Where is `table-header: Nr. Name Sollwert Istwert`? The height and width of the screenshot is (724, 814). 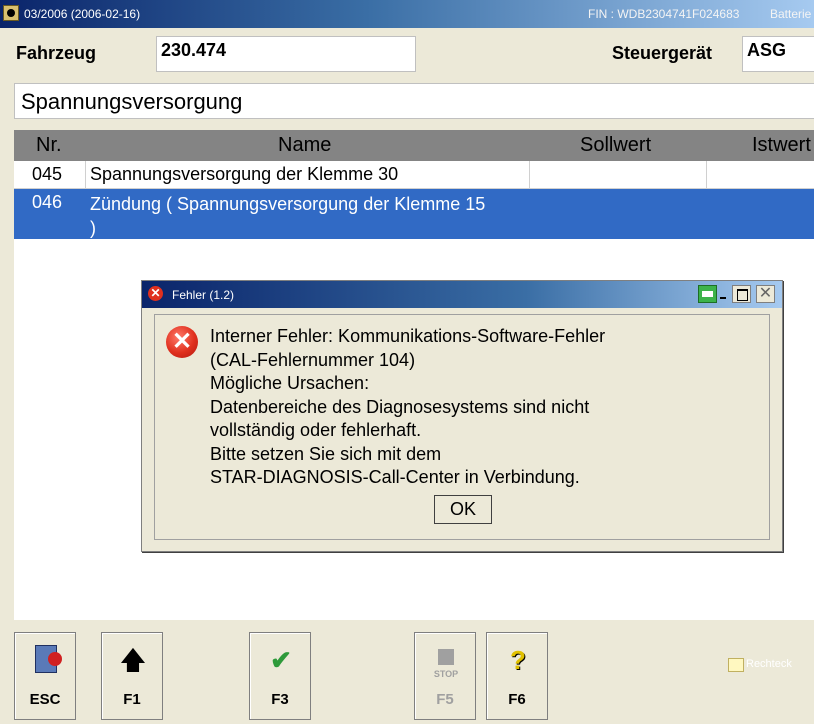
table-header: Nr. Name Sollwert Istwert is located at coordinates (414, 145).